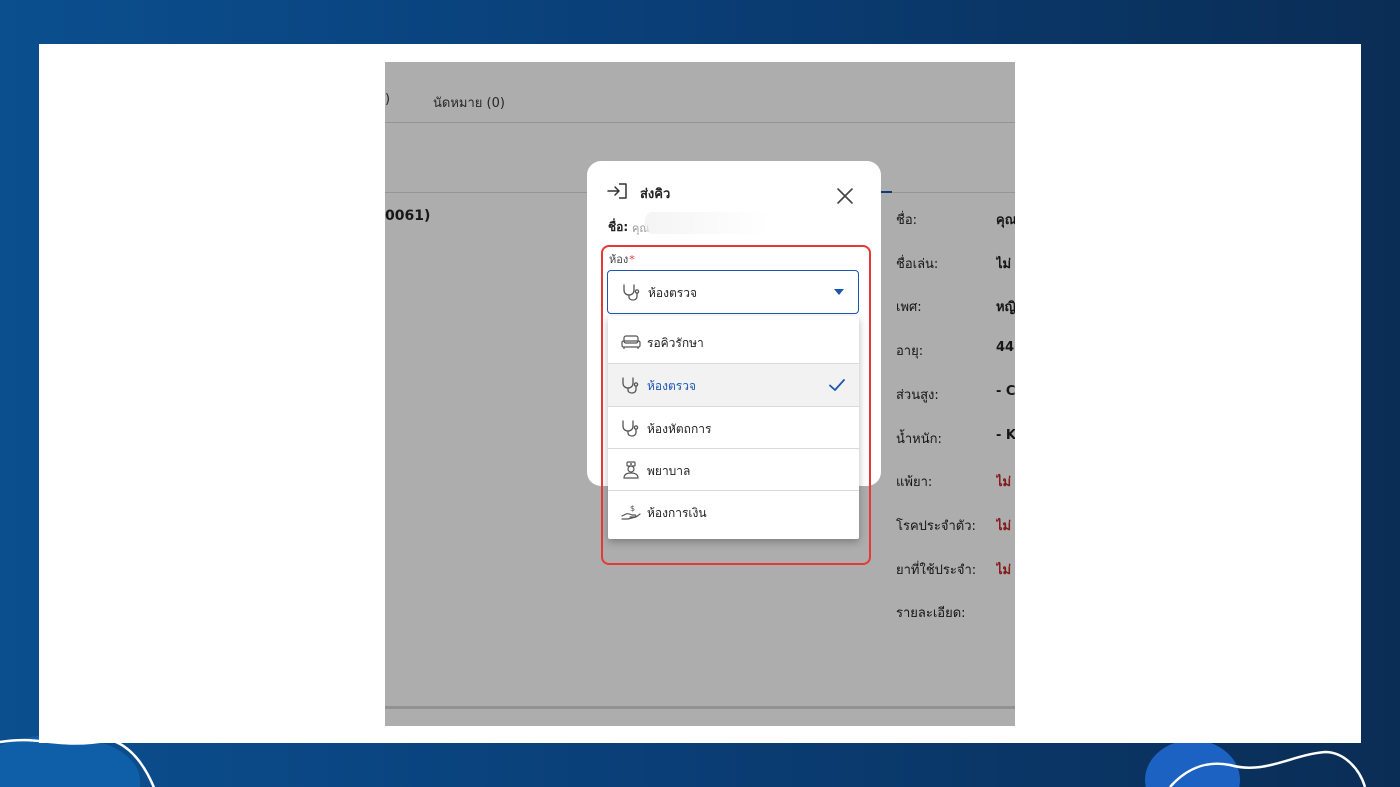  What do you see at coordinates (672, 293) in the screenshot?
I see `room-select-value: ห้องตรวจ` at bounding box center [672, 293].